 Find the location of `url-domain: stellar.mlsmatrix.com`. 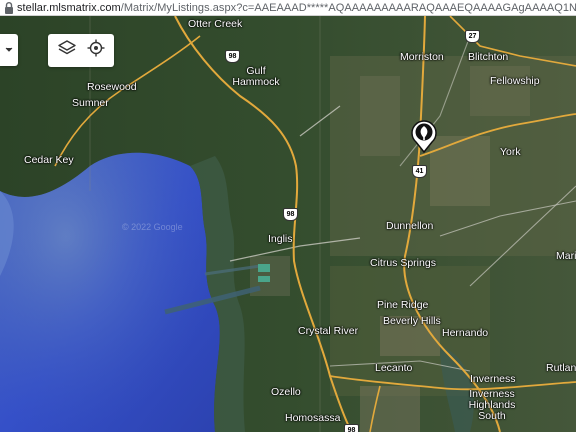

url-domain: stellar.mlsmatrix.com is located at coordinates (69, 7).